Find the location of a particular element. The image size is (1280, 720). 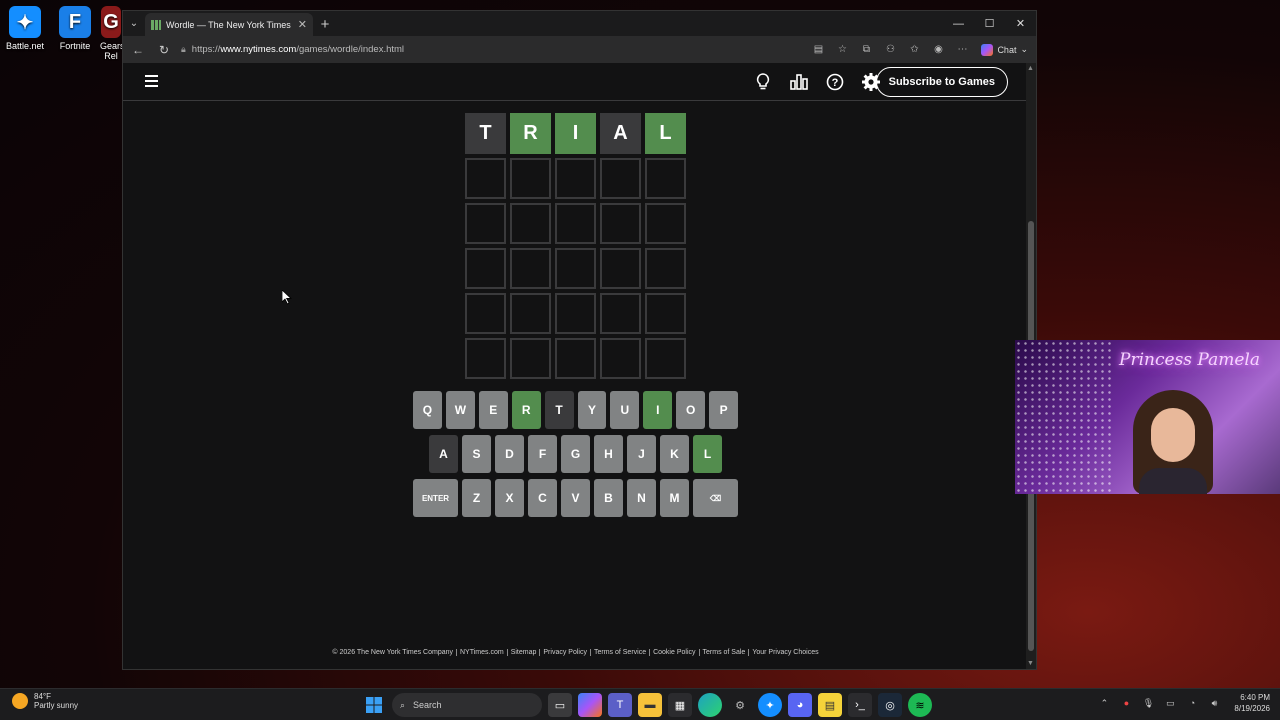

footer-link: Privacy Policy is located at coordinates (565, 652).